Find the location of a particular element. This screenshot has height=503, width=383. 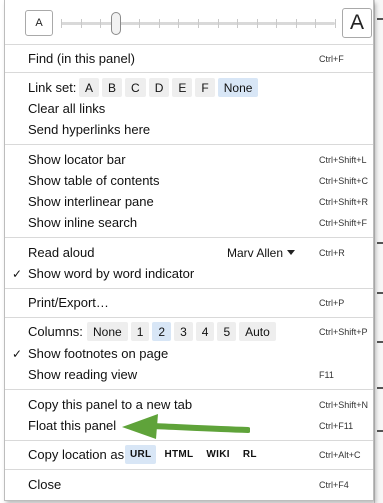

menu-item-read-aloud: Read aloud Marv Allen Ctrl+R is located at coordinates (189, 252).